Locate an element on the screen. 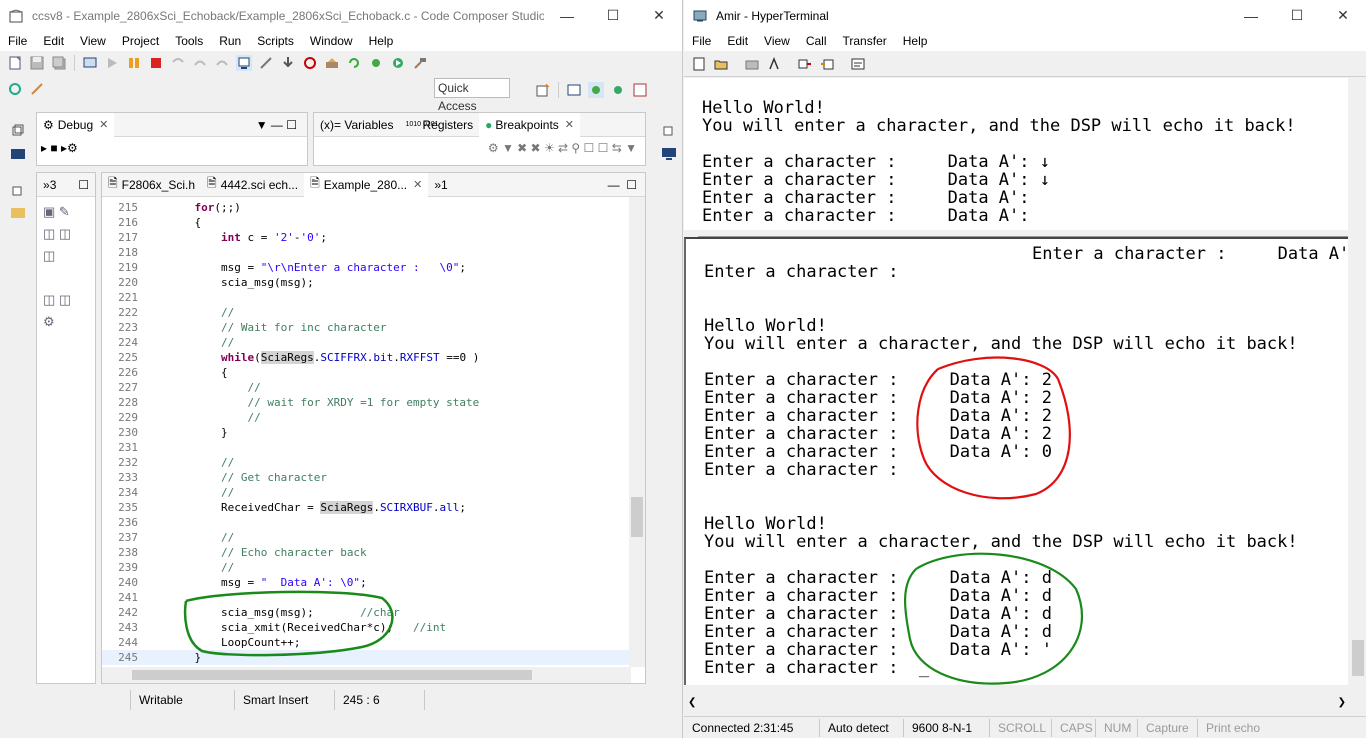  code-line: 222 // is located at coordinates (366, 312).